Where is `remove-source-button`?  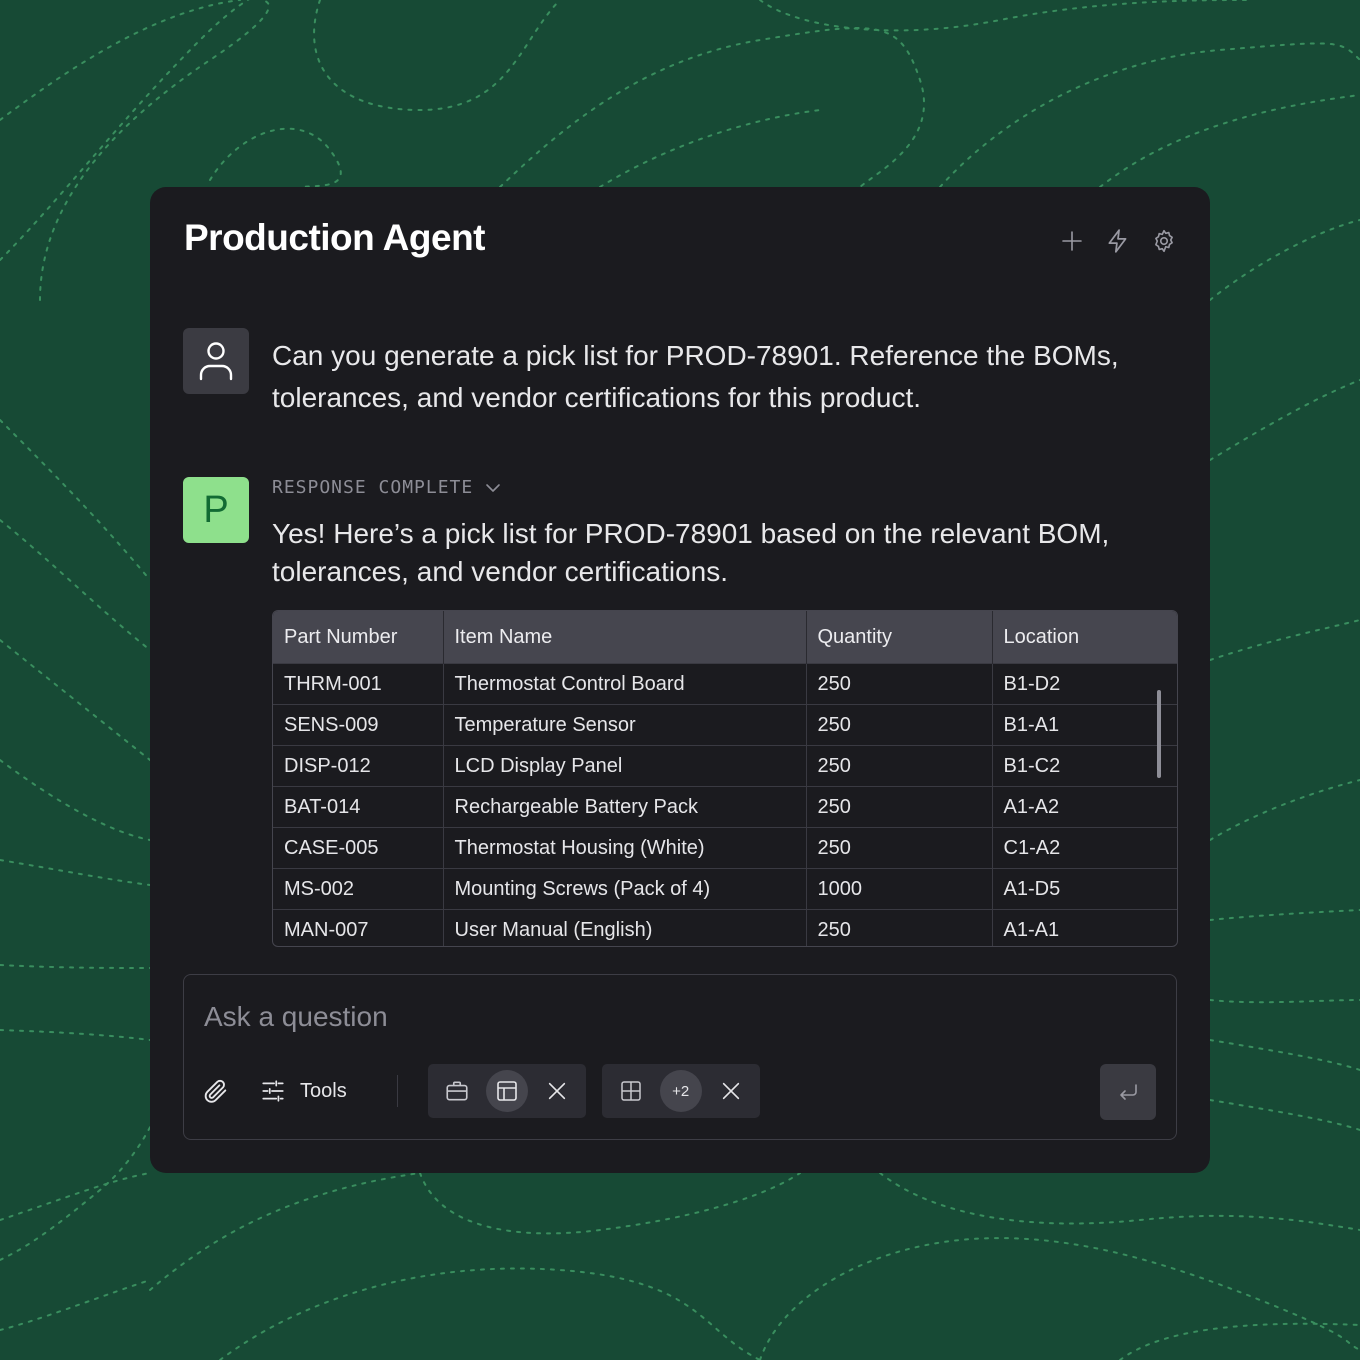 remove-source-button is located at coordinates (557, 1091).